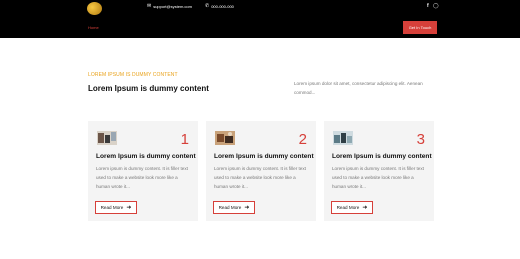 This screenshot has height=259, width=520. Describe the element at coordinates (133, 75) in the screenshot. I see `section-eyebrow: LOREM IPSUM IS DUMMY CONTENT` at that location.